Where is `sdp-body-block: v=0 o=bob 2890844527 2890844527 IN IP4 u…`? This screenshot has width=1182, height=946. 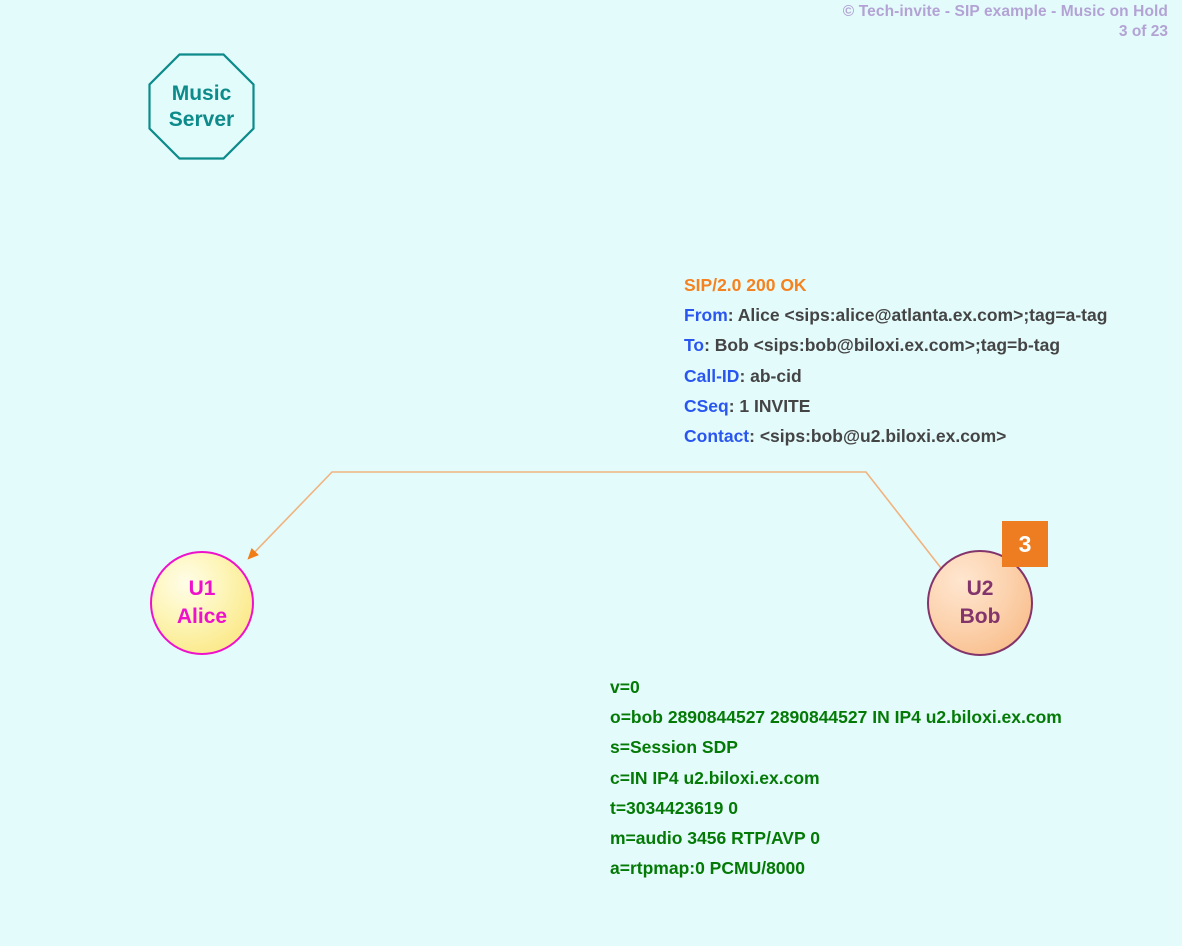 sdp-body-block: v=0 o=bob 2890844527 2890844527 IN IP4 u… is located at coordinates (836, 777).